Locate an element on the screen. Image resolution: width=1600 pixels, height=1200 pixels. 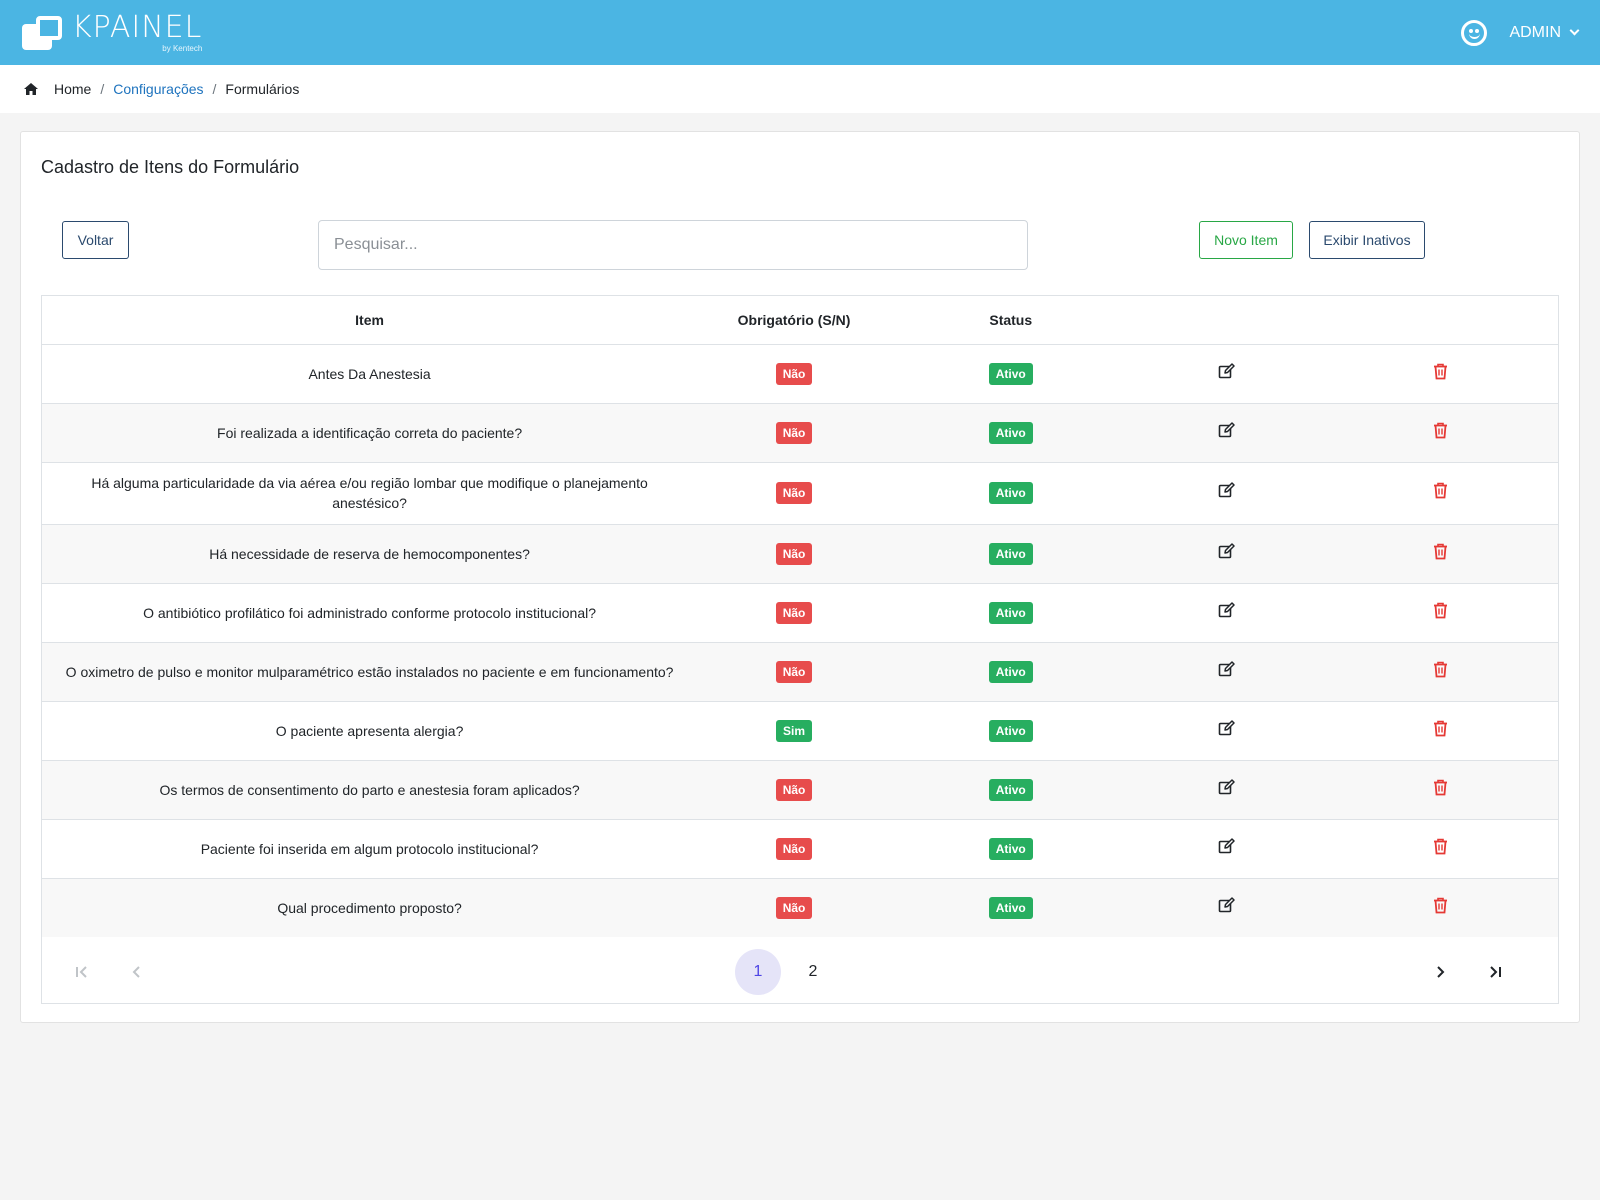
user-menu-label: ADMIN is located at coordinates (1535, 32).